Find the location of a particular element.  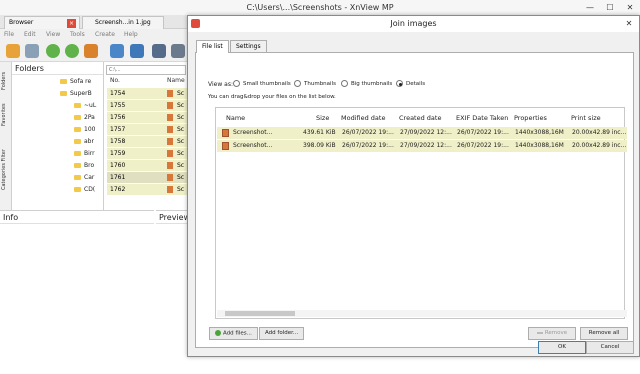

menu-file: File is located at coordinates (9, 34).